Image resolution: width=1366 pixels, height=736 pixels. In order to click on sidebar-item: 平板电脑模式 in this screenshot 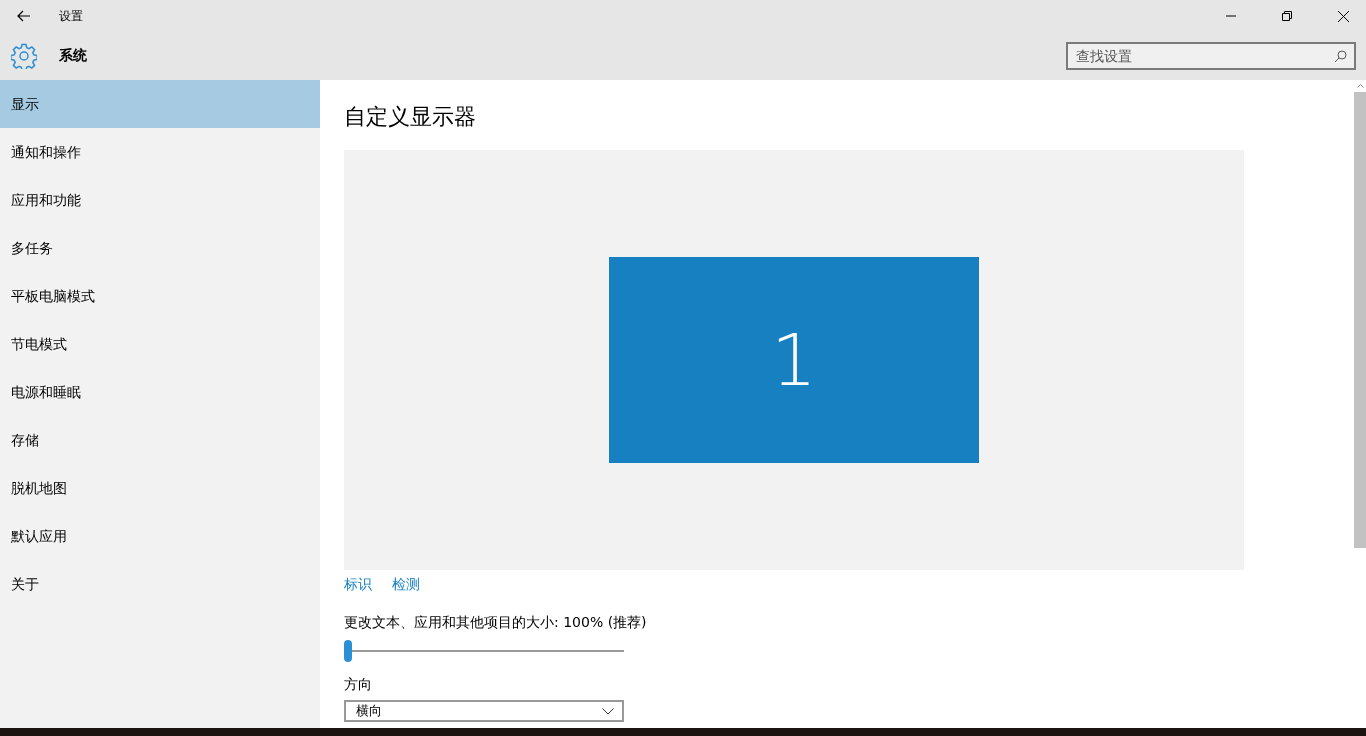, I will do `click(160, 296)`.